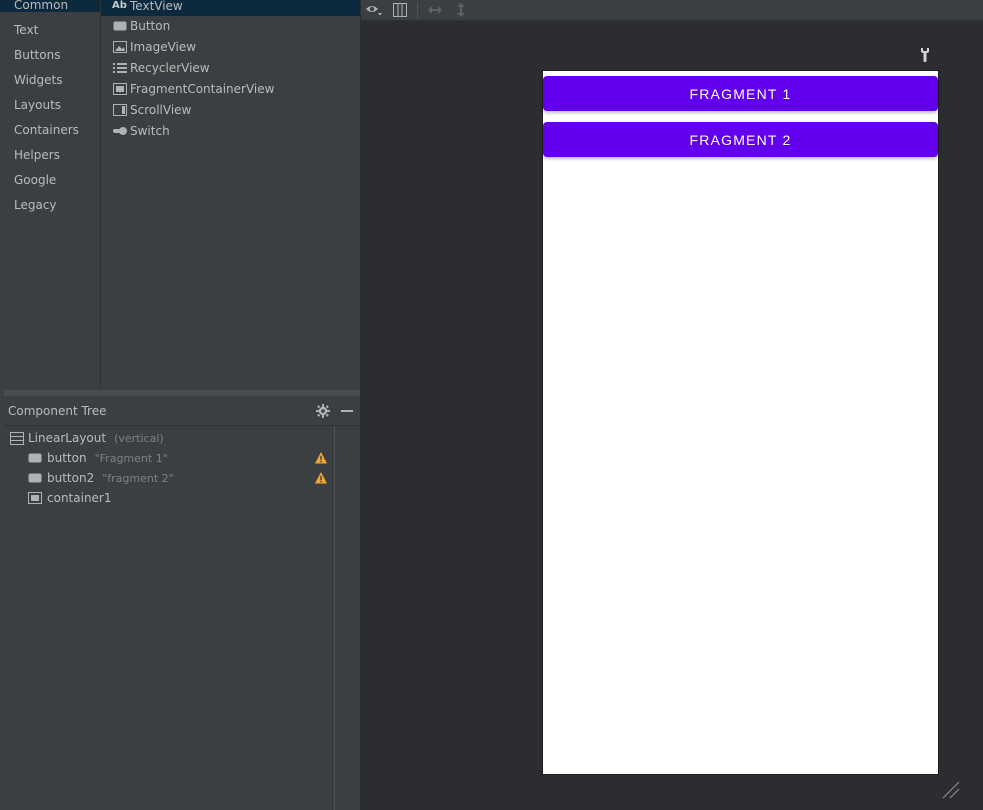 The image size is (983, 810). Describe the element at coordinates (400, 10) in the screenshot. I see `layout-columns-icon` at that location.